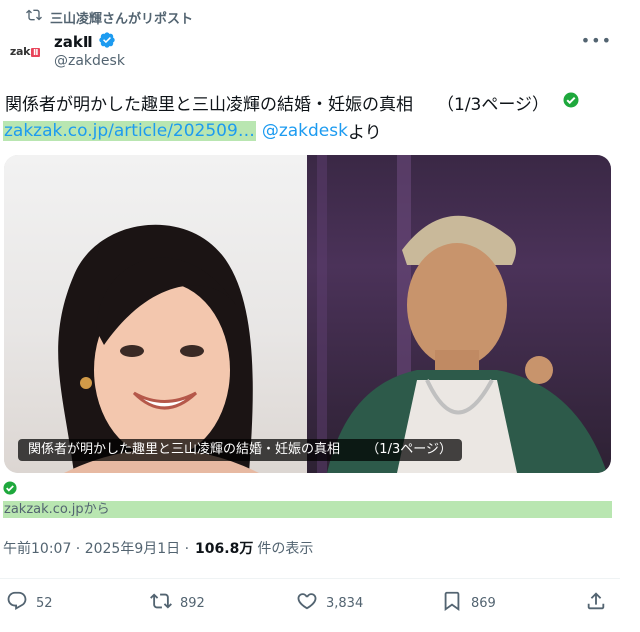 Image resolution: width=640 pixels, height=632 pixels. I want to click on avatar: zak Ⅱ, so click(25, 51).